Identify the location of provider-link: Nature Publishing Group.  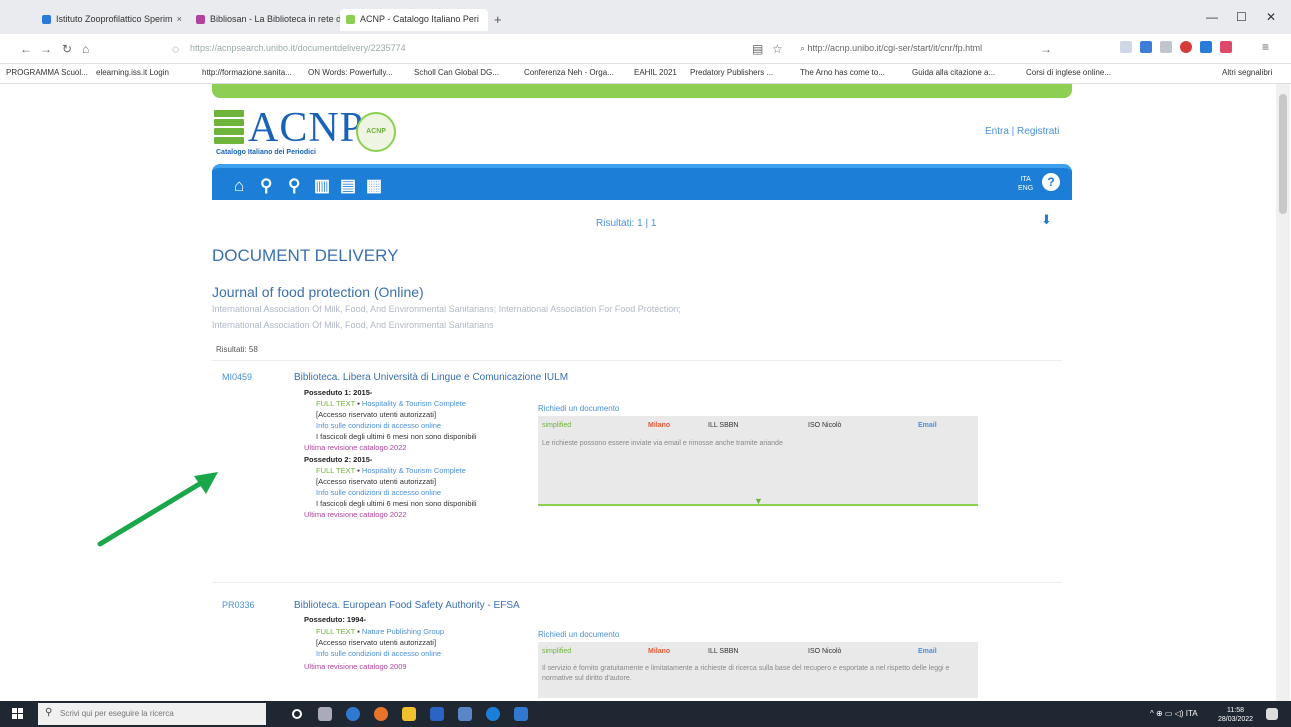
(403, 631).